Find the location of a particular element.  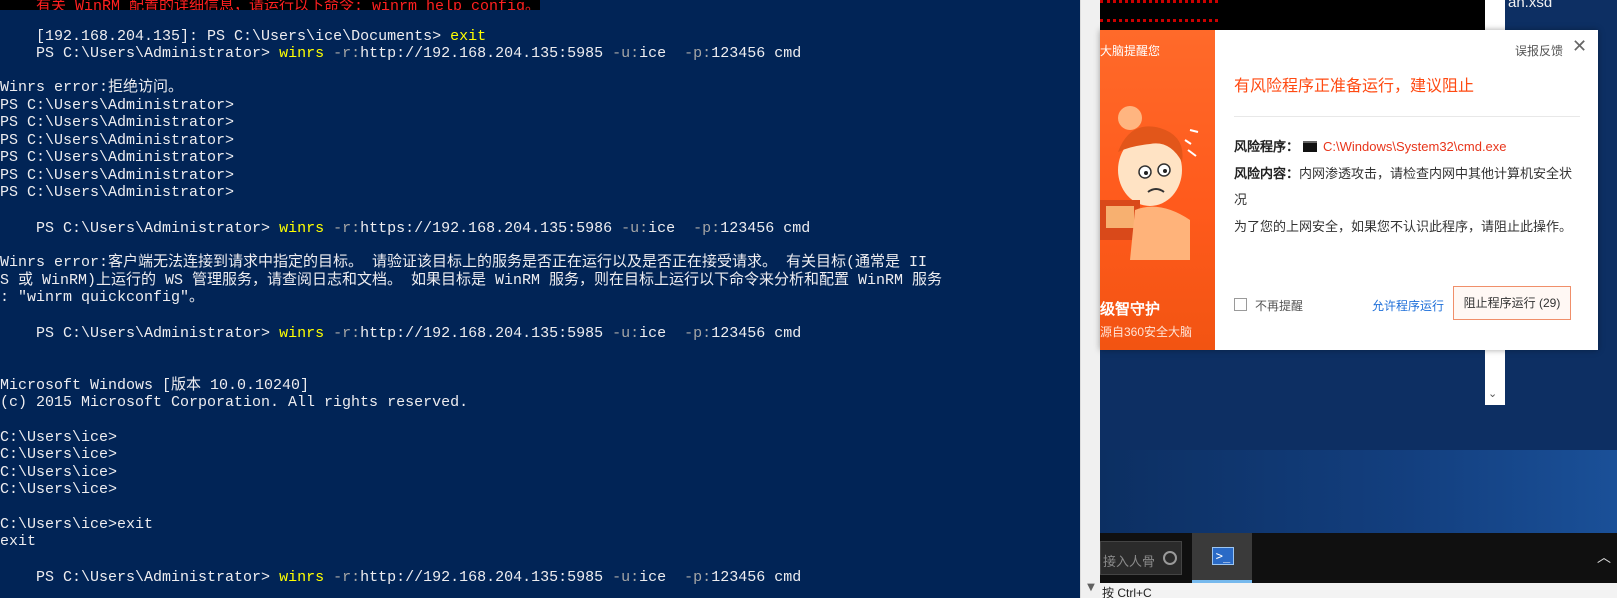

risk-content-text: 内网渗透攻击，请检查内网中其他计算机安全状 is located at coordinates (1436, 173).